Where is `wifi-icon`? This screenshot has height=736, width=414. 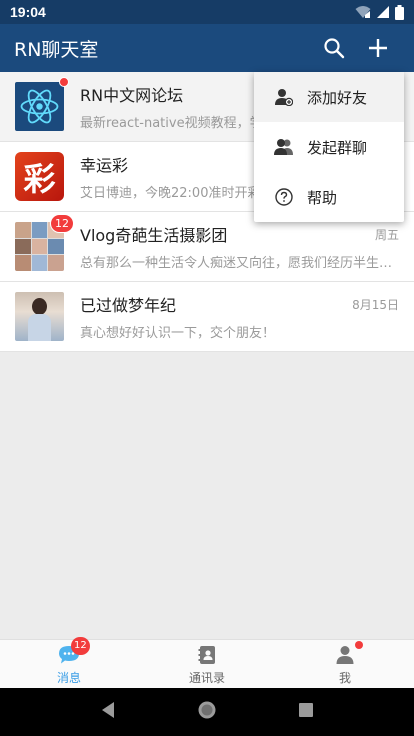 wifi-icon is located at coordinates (363, 12).